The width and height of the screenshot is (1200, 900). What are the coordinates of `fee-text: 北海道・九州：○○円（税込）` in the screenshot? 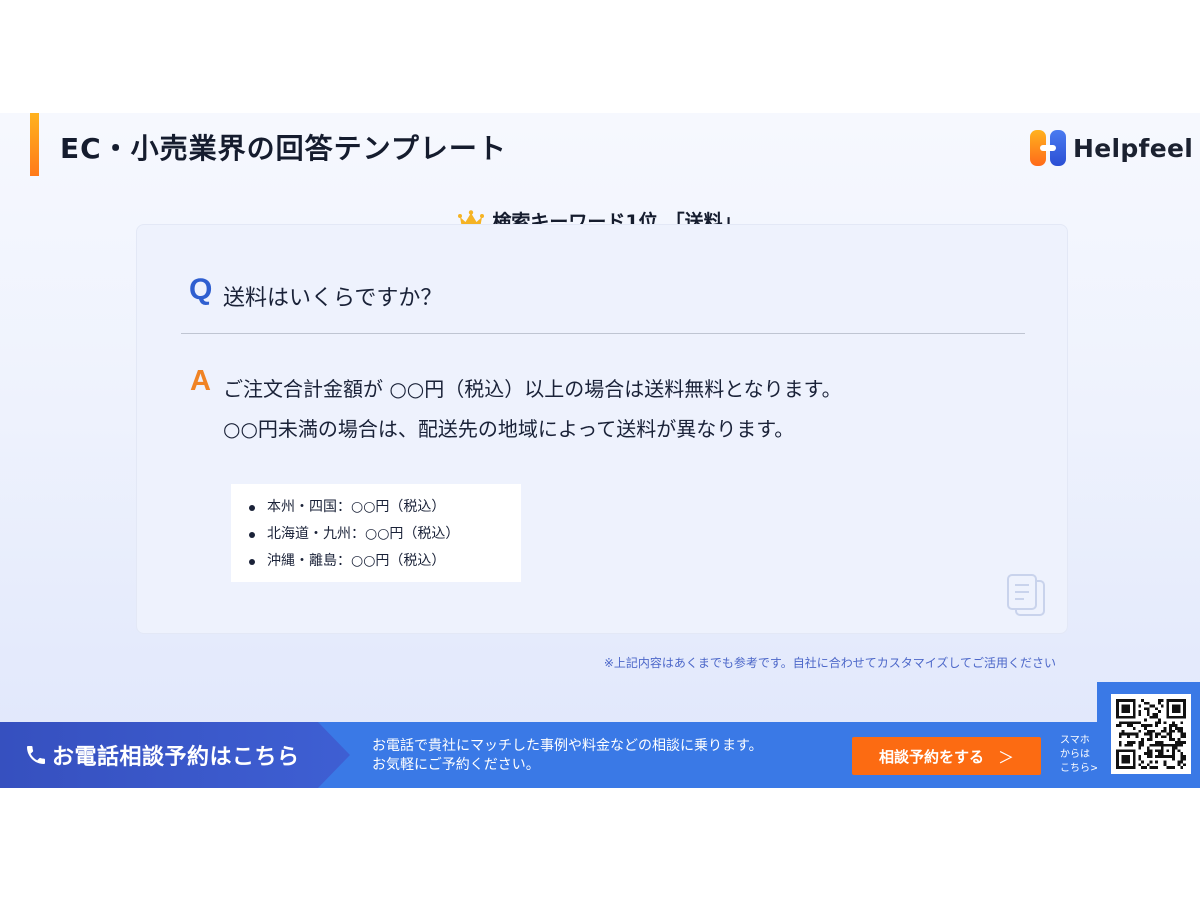 It's located at (363, 534).